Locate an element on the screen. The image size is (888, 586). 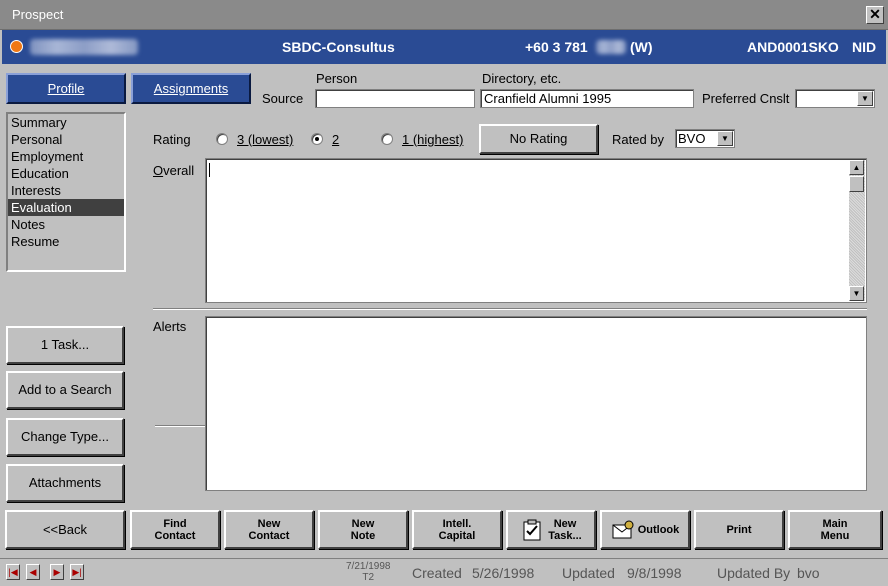
rating-option-1-label: 1 (highest) is located at coordinates (432, 139).